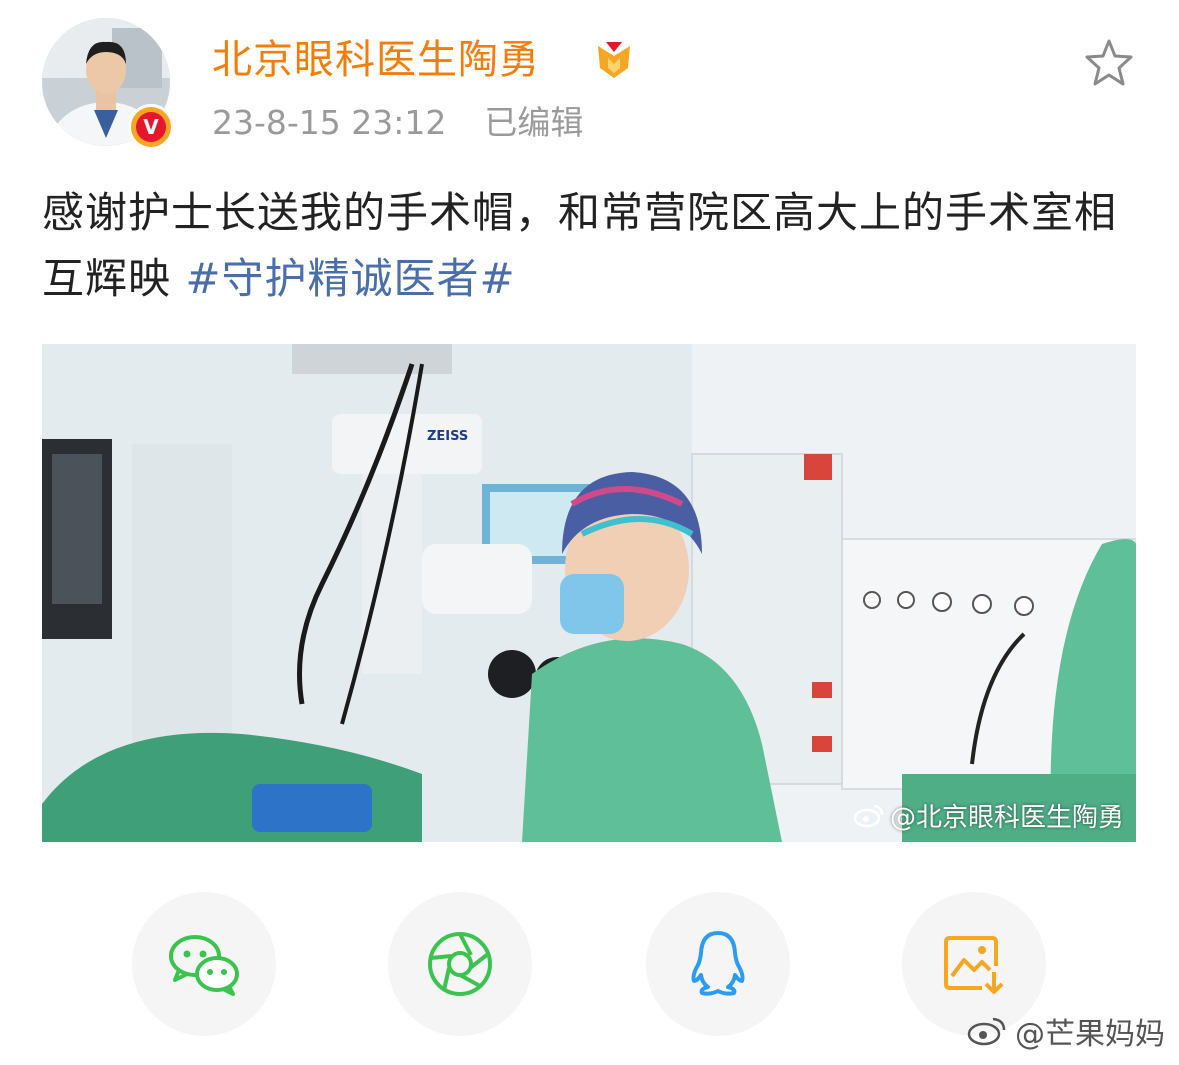  I want to click on medal-icon, so click(614, 60).